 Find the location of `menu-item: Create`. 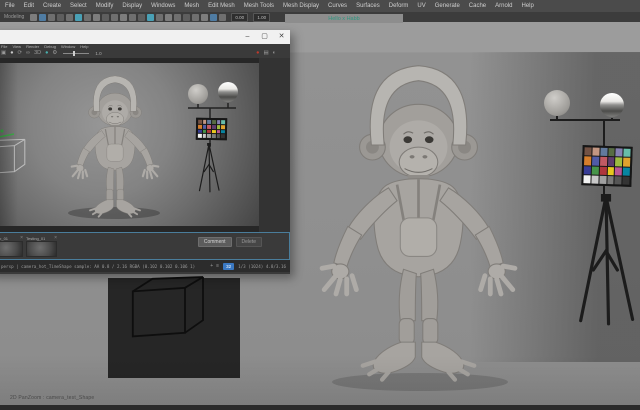

menu-item: Create is located at coordinates (52, 6).